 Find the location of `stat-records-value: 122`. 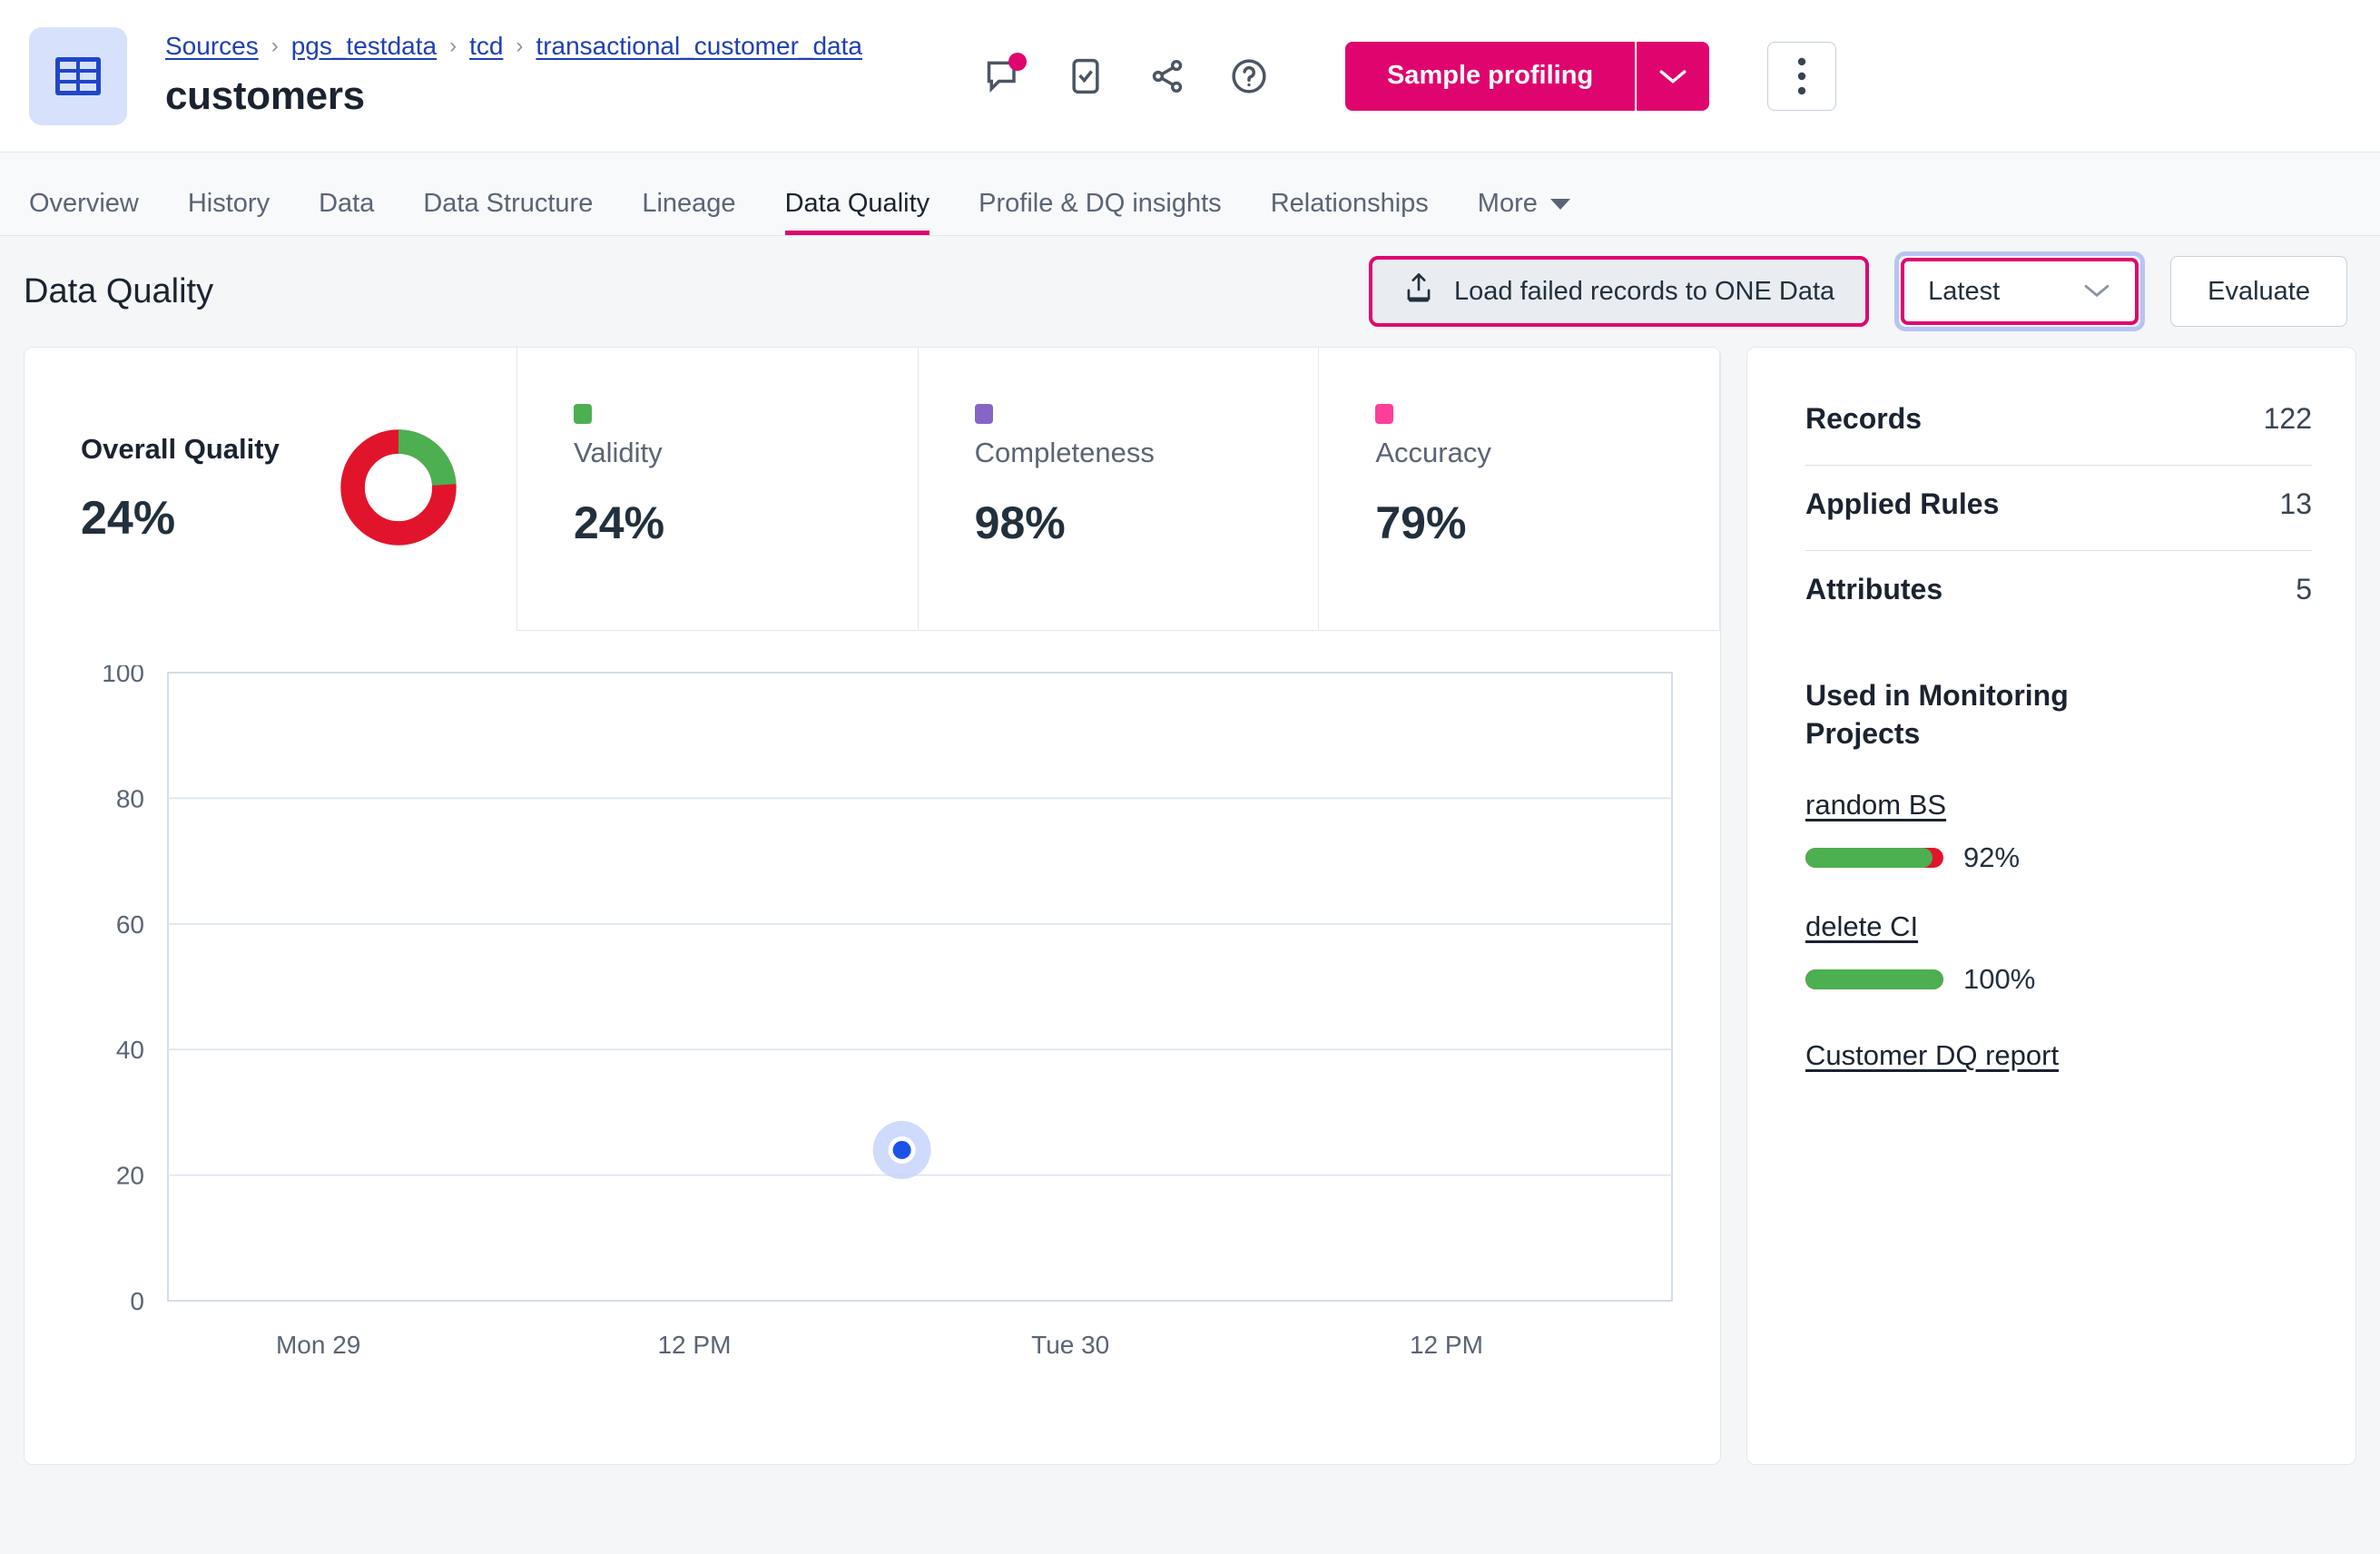

stat-records-value: 122 is located at coordinates (2287, 418).